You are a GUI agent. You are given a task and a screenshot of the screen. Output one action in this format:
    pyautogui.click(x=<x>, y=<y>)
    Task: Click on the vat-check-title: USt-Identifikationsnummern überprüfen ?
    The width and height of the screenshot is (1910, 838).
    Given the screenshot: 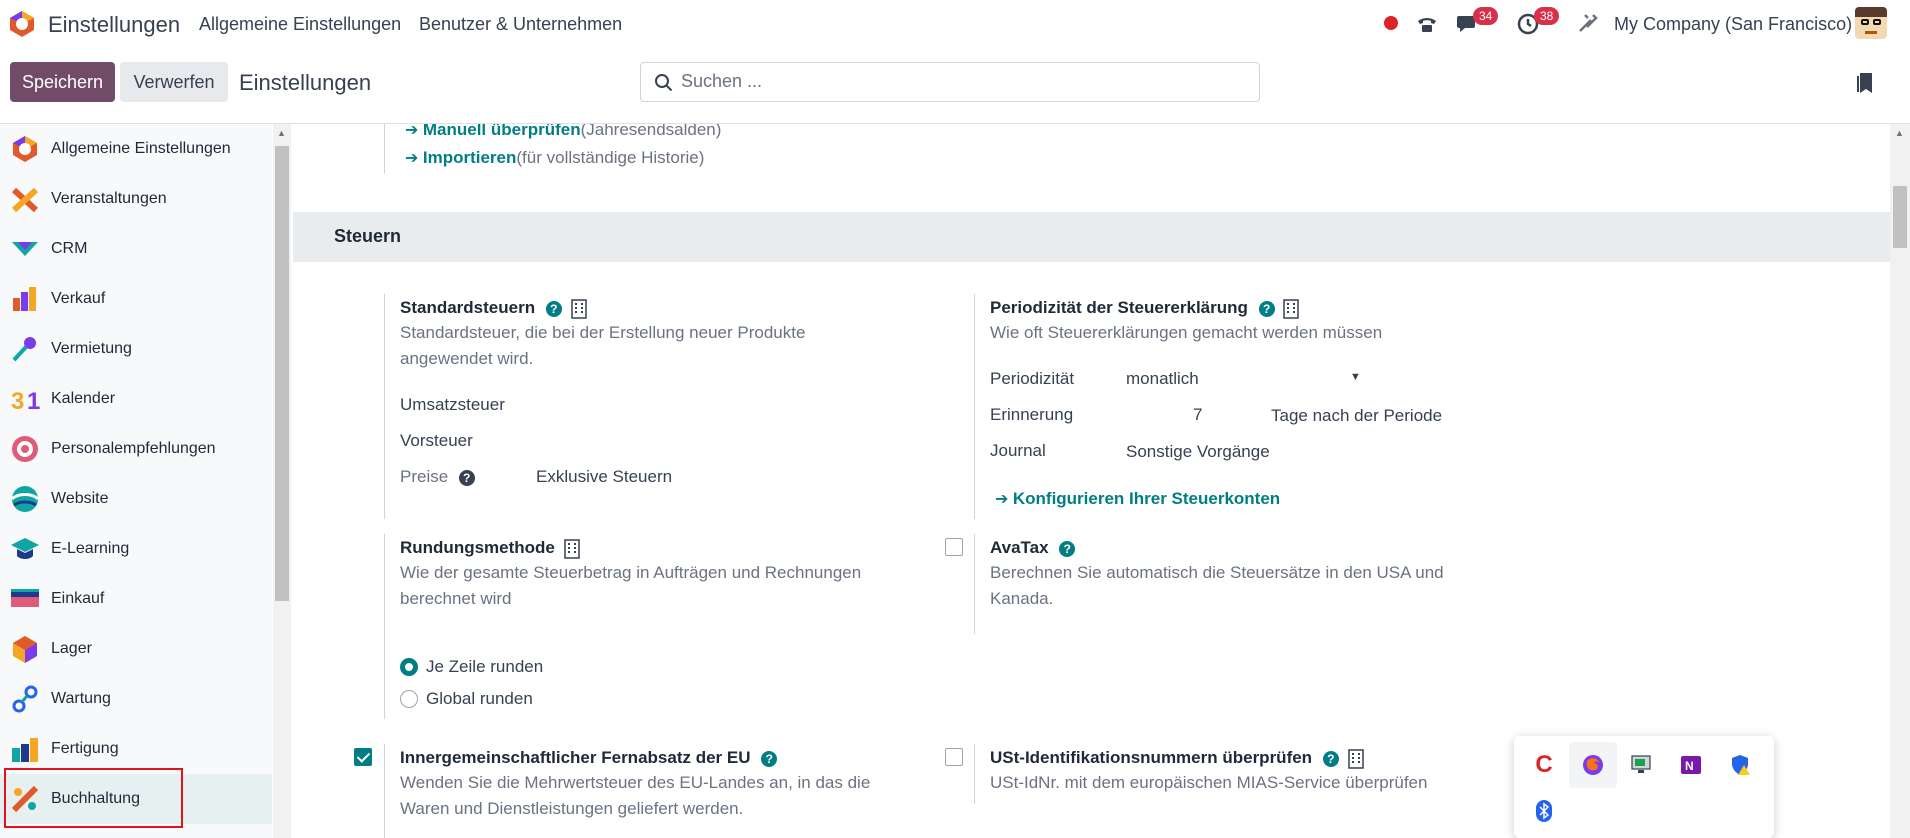 What is the action you would take?
    pyautogui.click(x=1177, y=758)
    